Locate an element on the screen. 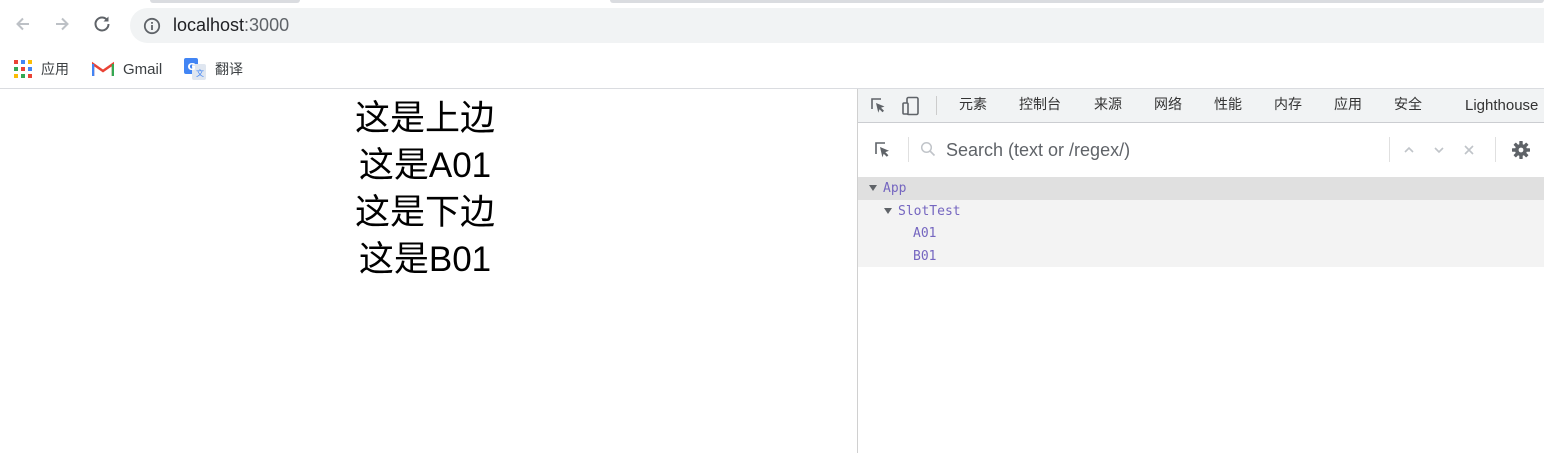 The image size is (1544, 453). url-host: localhost is located at coordinates (209, 25).